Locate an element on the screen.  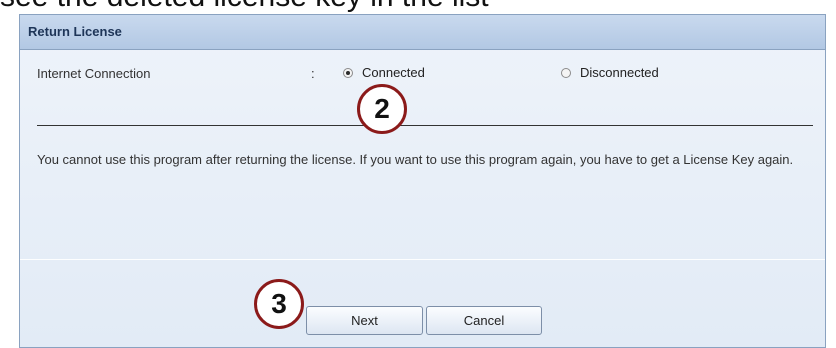
radio-disconnected: Disconnected is located at coordinates (610, 72).